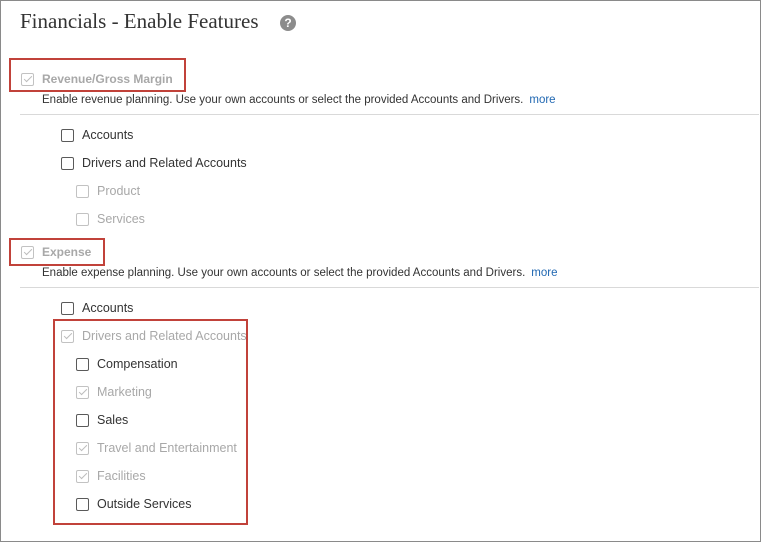 Image resolution: width=761 pixels, height=542 pixels. I want to click on expense-accounts-label: Accounts, so click(108, 308).